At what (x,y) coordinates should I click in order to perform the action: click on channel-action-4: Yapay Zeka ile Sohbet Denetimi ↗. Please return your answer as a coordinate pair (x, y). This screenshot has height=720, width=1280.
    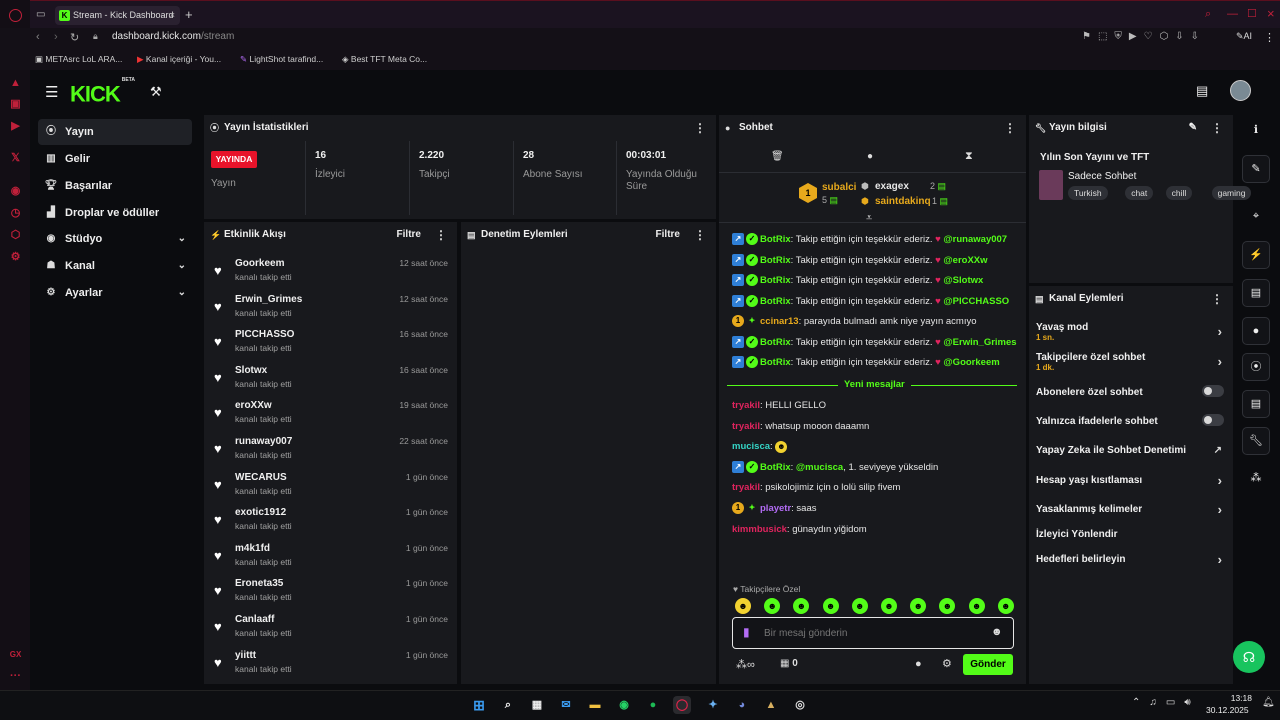
    Looking at the image, I should click on (1131, 450).